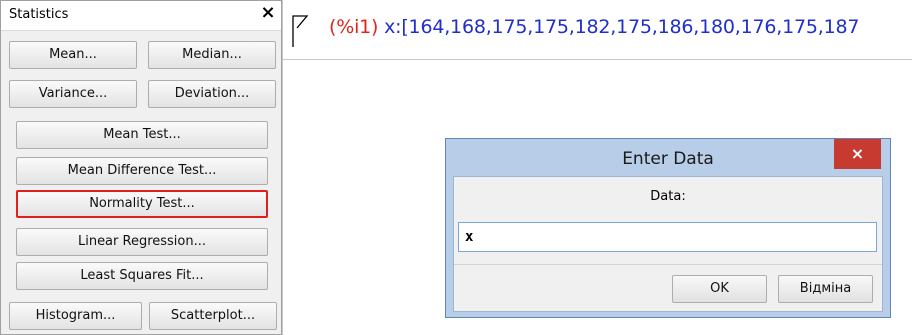 This screenshot has height=335, width=912. What do you see at coordinates (302, 31) in the screenshot?
I see `cell-bracket-icon` at bounding box center [302, 31].